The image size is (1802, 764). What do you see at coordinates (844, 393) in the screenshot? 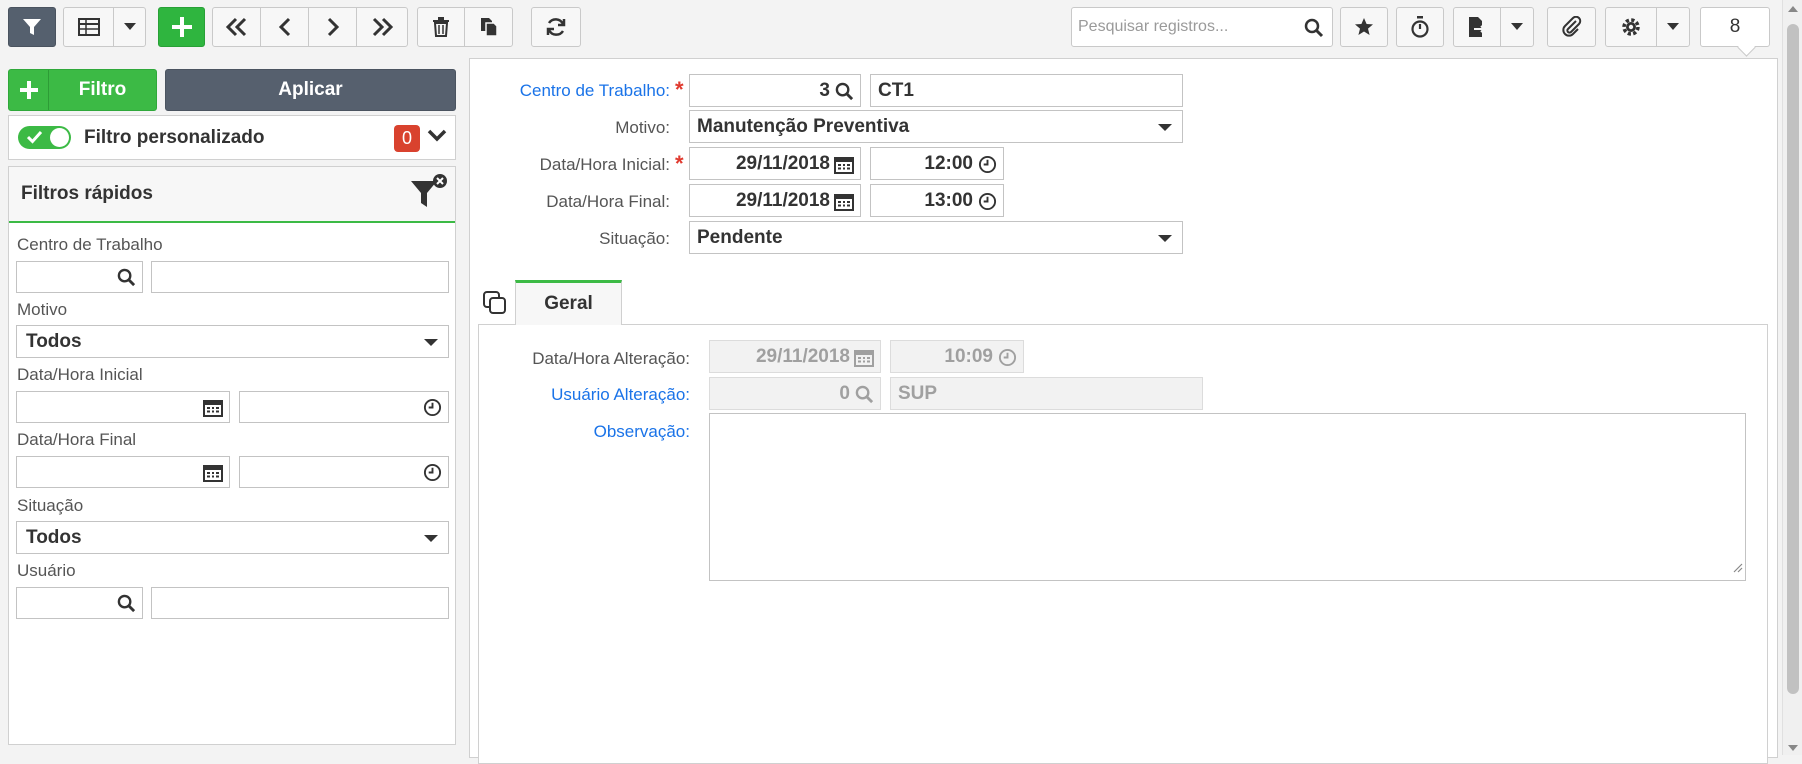
I see `usuario-code-value: 0` at bounding box center [844, 393].